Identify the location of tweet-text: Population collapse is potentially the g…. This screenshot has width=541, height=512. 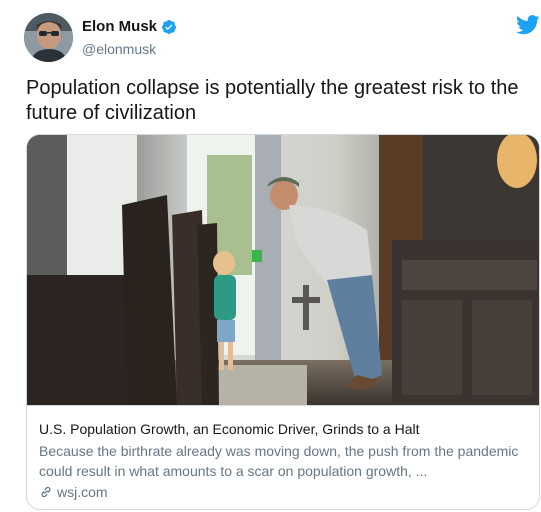
(272, 100).